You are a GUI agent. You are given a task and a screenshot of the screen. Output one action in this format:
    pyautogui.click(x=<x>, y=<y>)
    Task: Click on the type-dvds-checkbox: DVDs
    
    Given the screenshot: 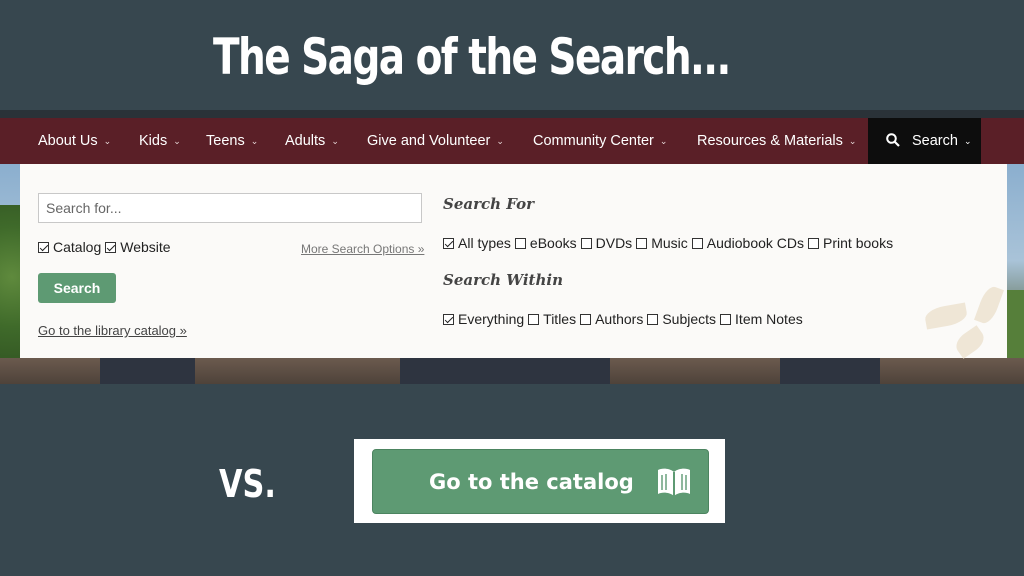 What is the action you would take?
    pyautogui.click(x=606, y=243)
    